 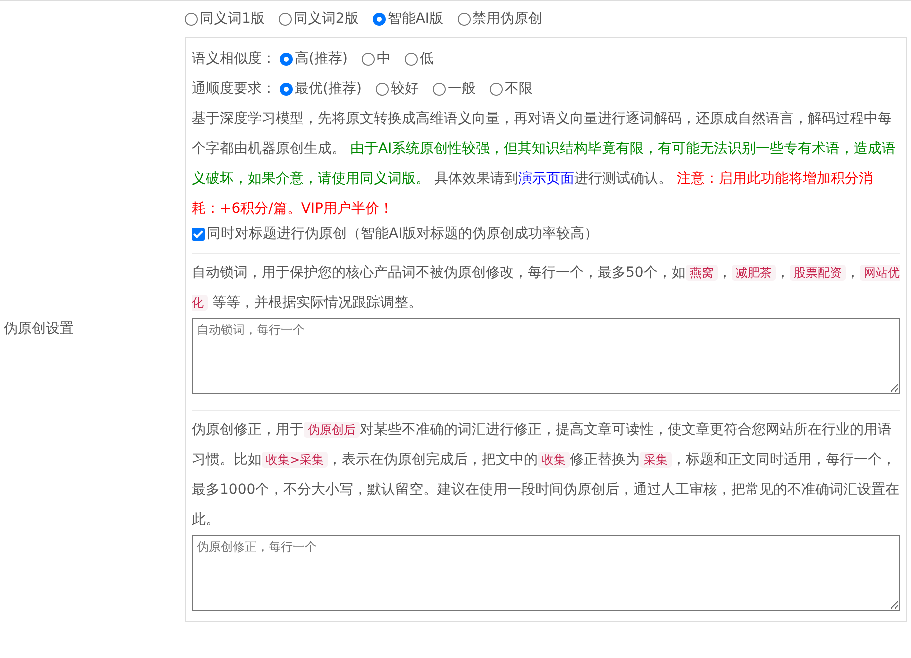 What do you see at coordinates (545, 164) in the screenshot?
I see `description-text: 基于深度学习模型，先将原文转换成高维语义向量，再对语义向量进行逐词解码，还原成自然语言，解码过程中每个字都由机器原创生成。 由于AI系统原创性较强，但其知识结构毕竟有限，有可能无法识别一些专有术语，造成语义破坏，如果介意，请使用同义词版。 具体效果请到演示页面进行测试确认。 注意：启用此功能将增加积分消耗：+6积分/篇。VIP用户半价！` at bounding box center [545, 164].